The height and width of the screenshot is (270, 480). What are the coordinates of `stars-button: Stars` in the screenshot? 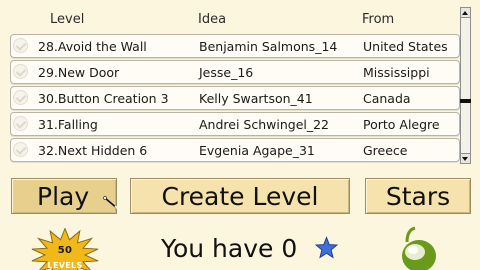 It's located at (418, 196).